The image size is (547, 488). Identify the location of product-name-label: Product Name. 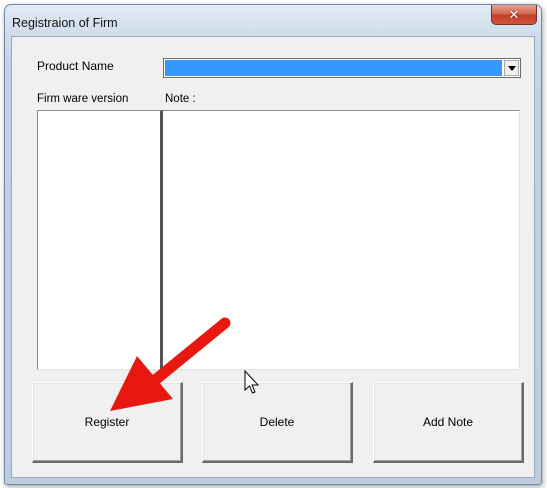
(75, 66).